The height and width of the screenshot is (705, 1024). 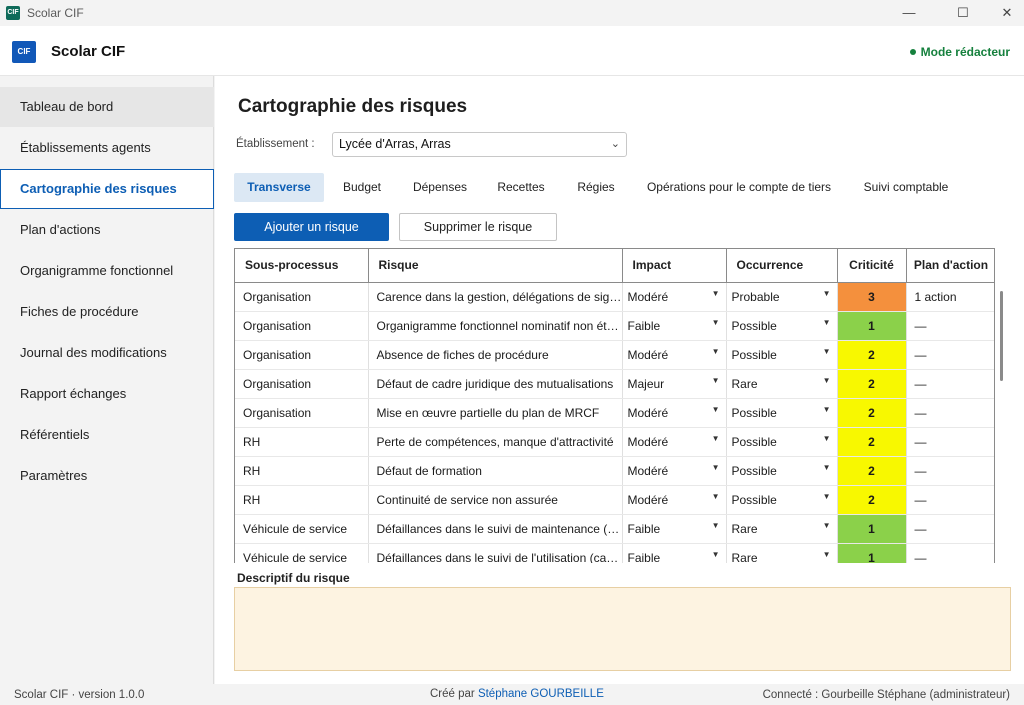 I want to click on sidebar-item-fiches-procedure: Fiches de procédure, so click(x=107, y=312).